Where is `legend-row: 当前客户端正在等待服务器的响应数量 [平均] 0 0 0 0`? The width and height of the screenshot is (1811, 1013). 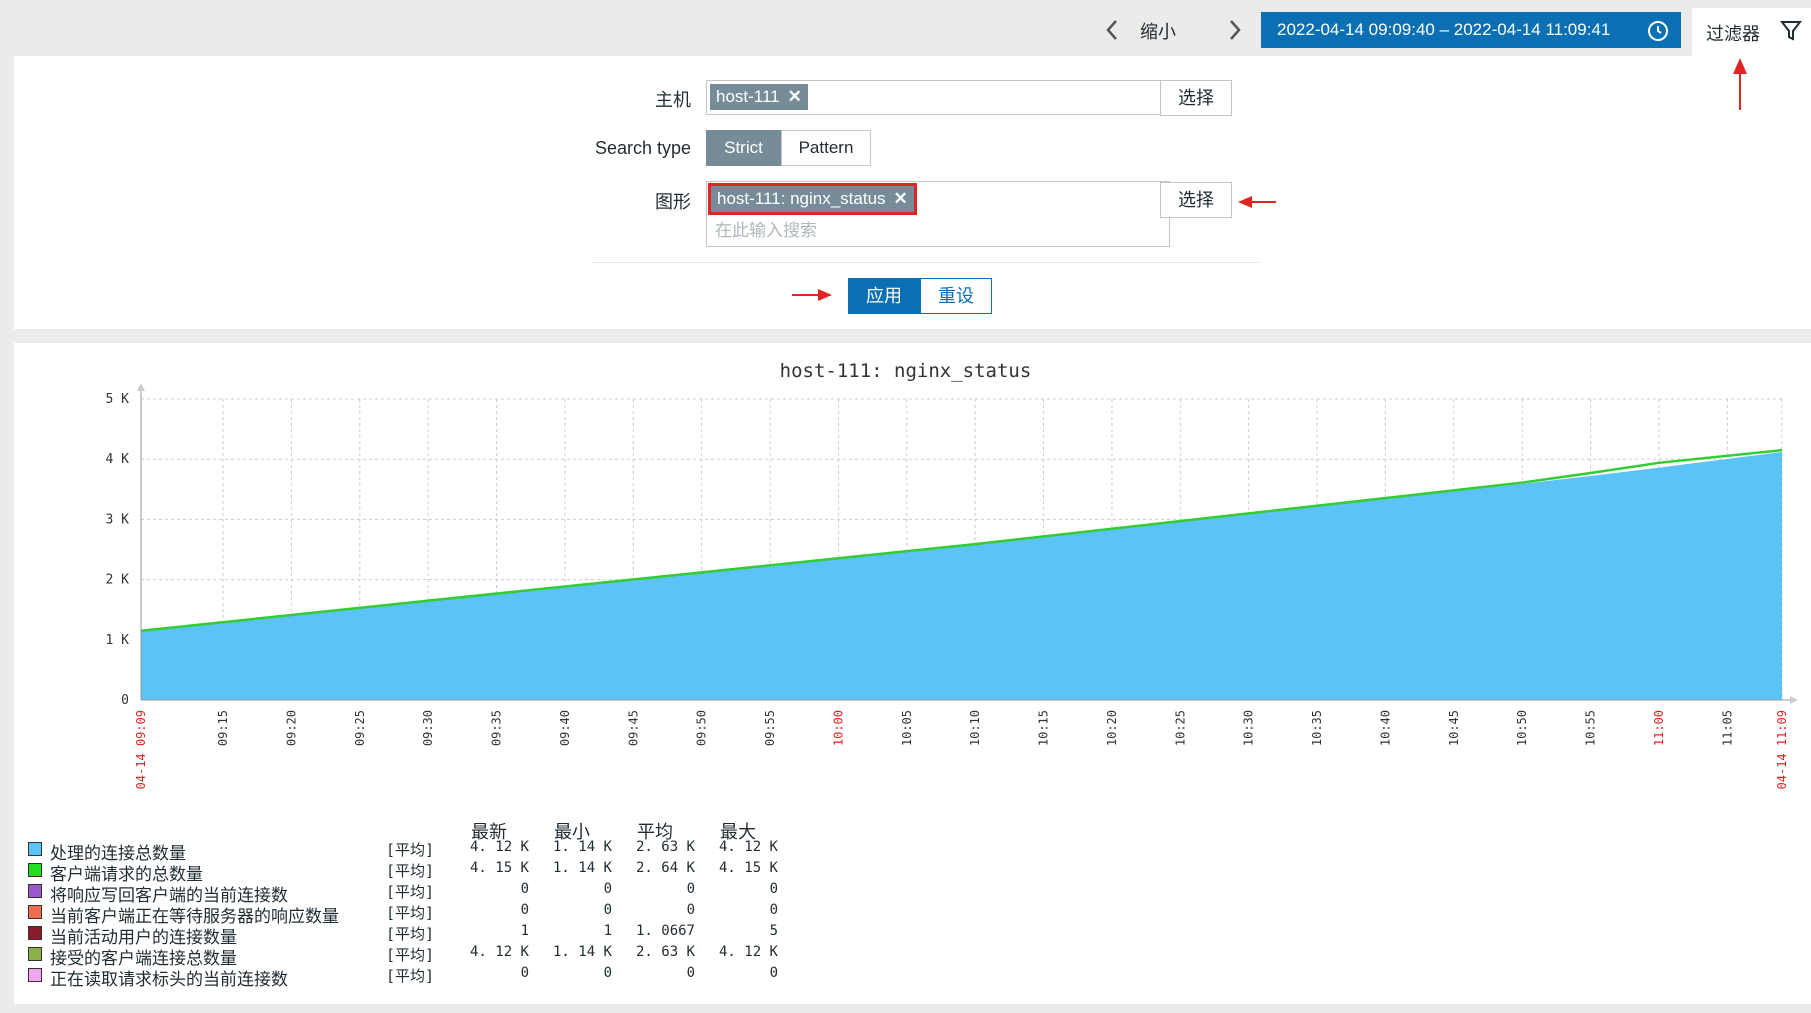
legend-row: 当前客户端正在等待服务器的响应数量 [平均] 0 0 0 0 is located at coordinates (408, 914).